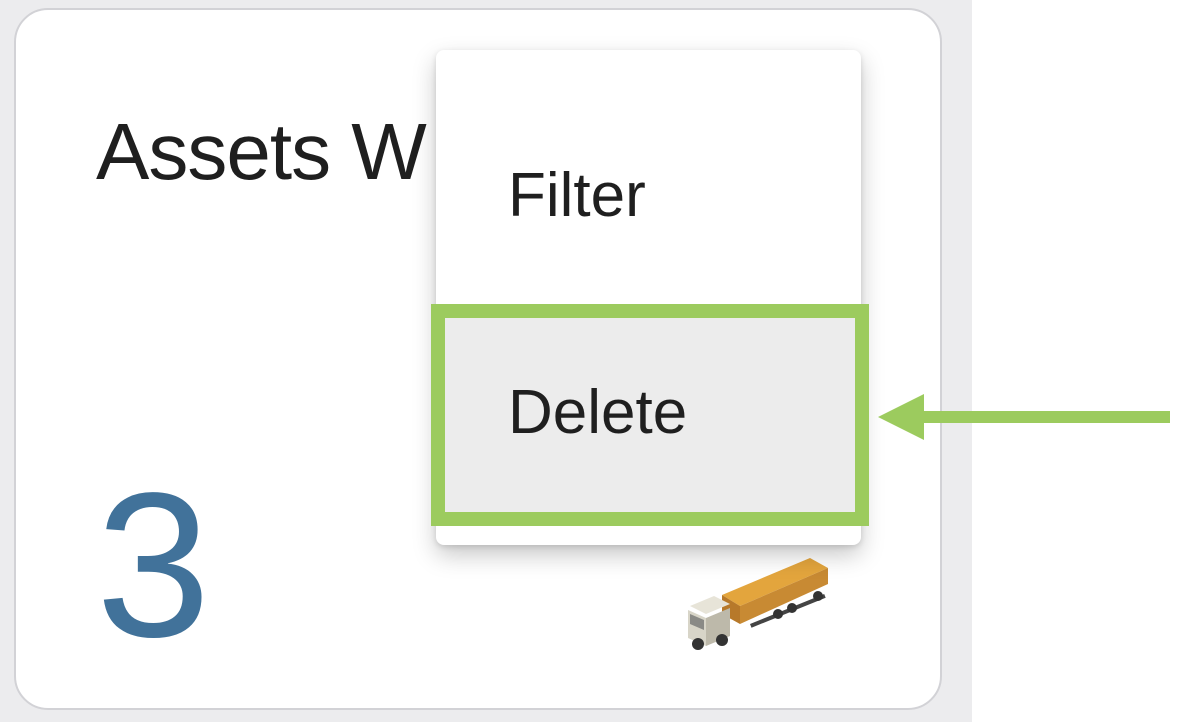 Image resolution: width=1178 pixels, height=722 pixels. Describe the element at coordinates (758, 604) in the screenshot. I see `truck-icon` at that location.